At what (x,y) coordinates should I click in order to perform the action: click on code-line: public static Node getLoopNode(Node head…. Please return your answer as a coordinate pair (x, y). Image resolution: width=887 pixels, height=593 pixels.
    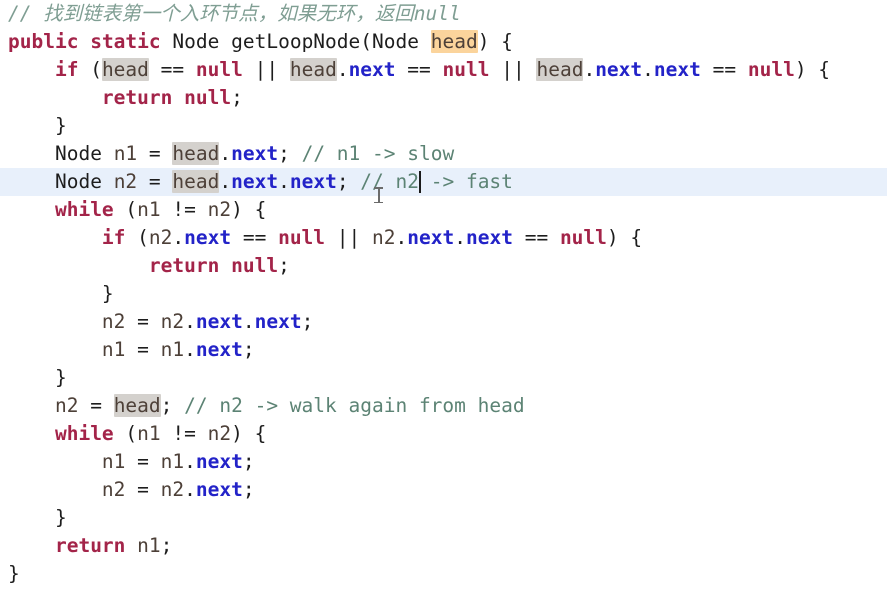
    Looking at the image, I should click on (443, 42).